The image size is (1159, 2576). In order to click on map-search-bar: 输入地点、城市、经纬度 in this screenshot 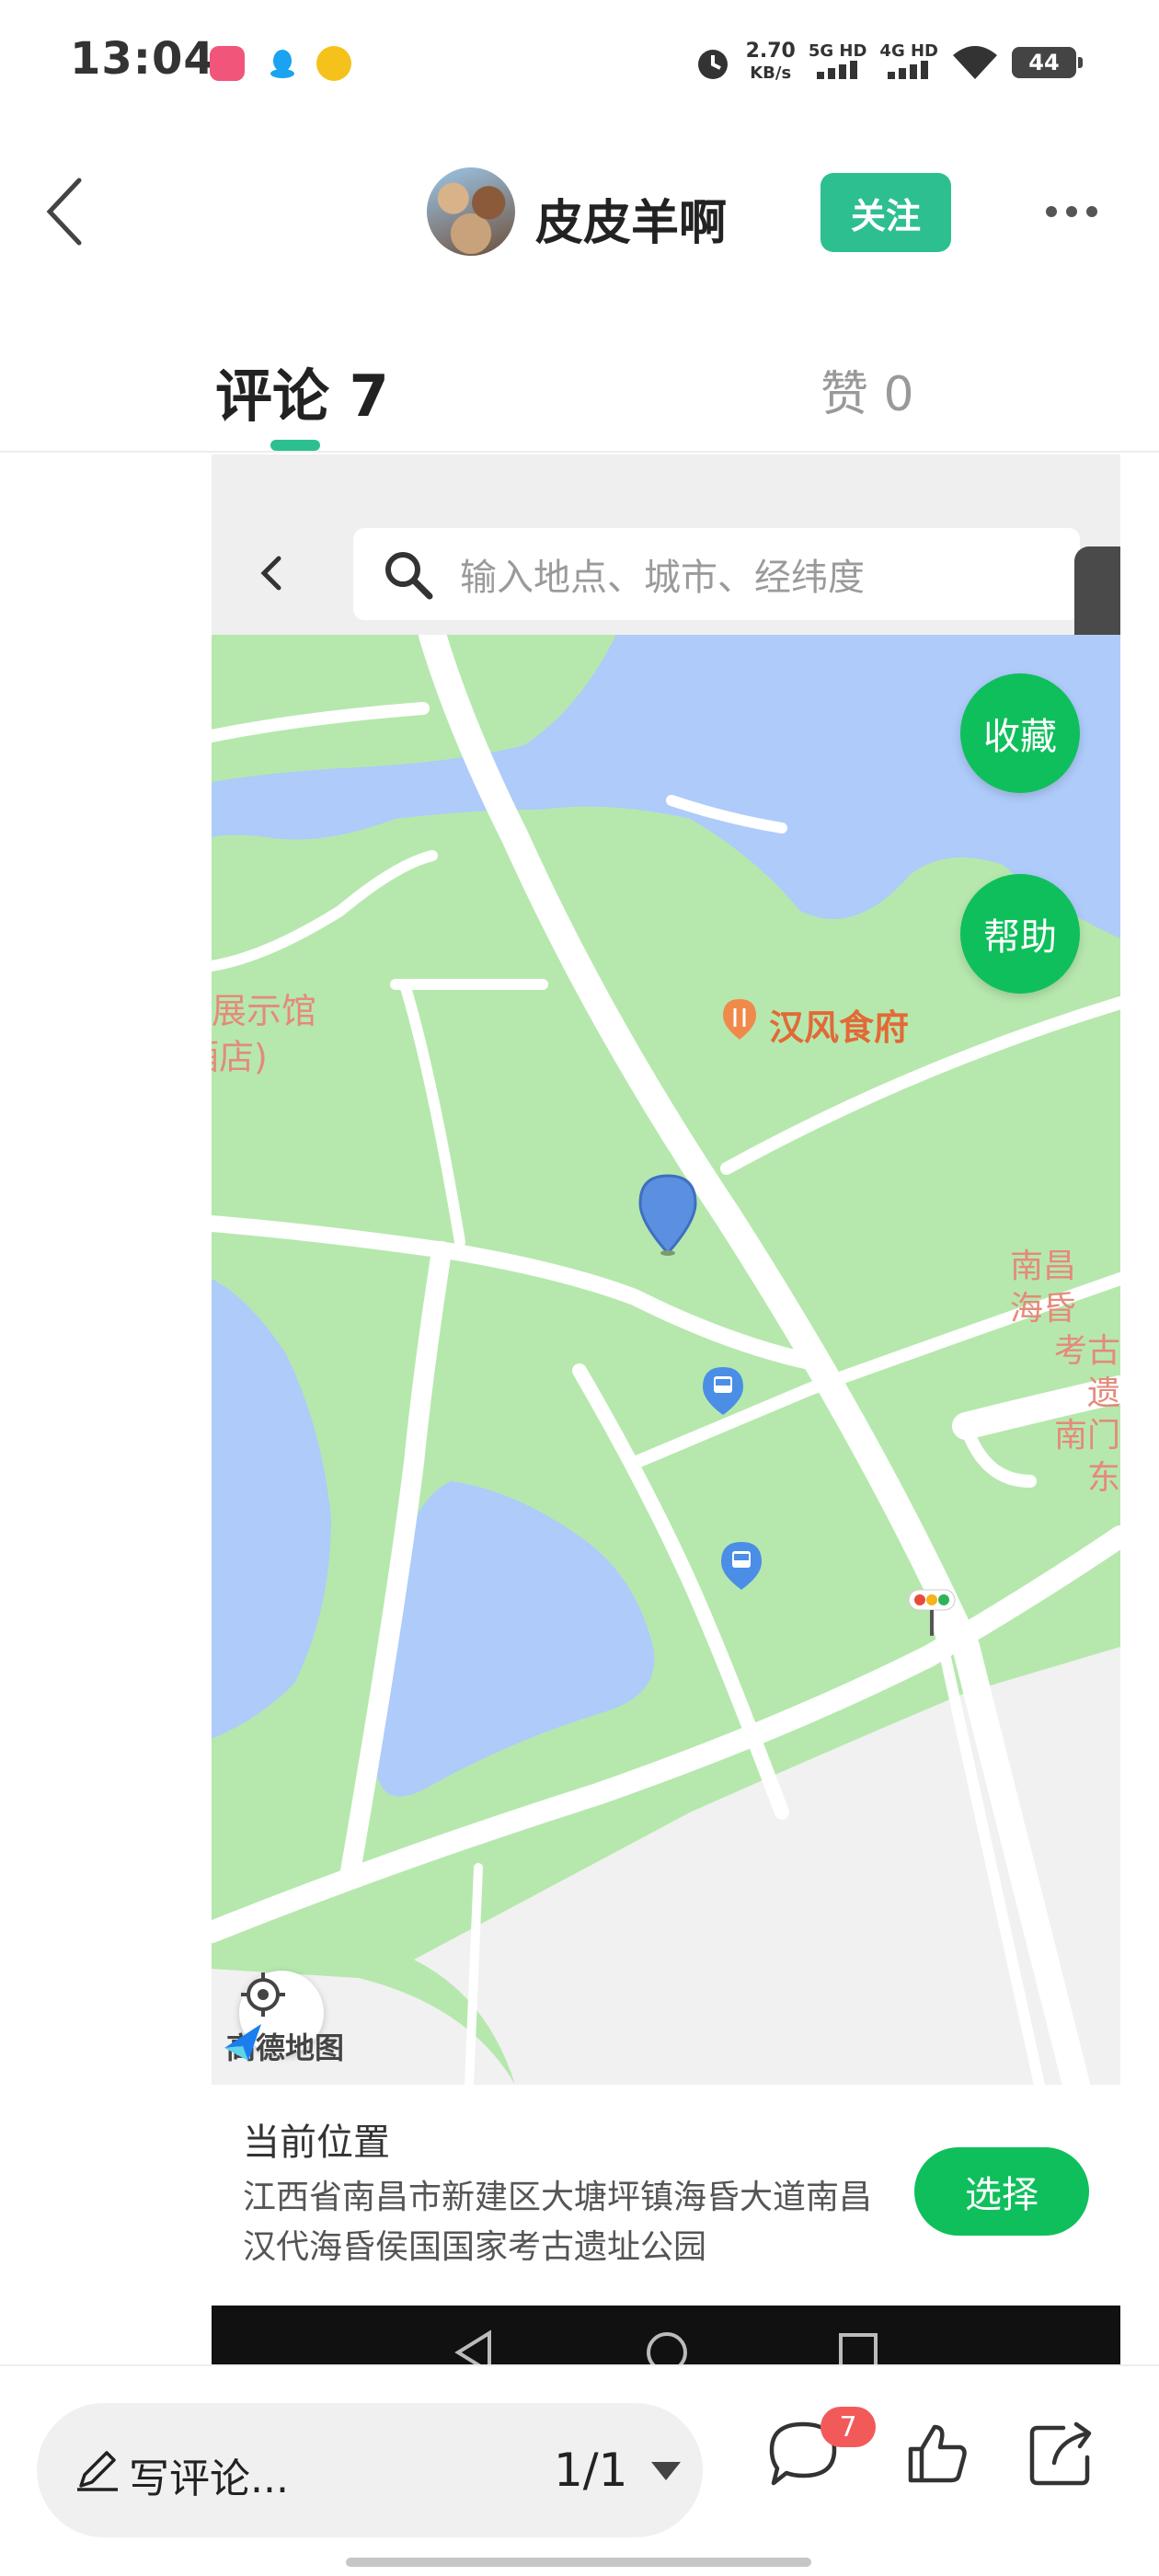, I will do `click(666, 544)`.